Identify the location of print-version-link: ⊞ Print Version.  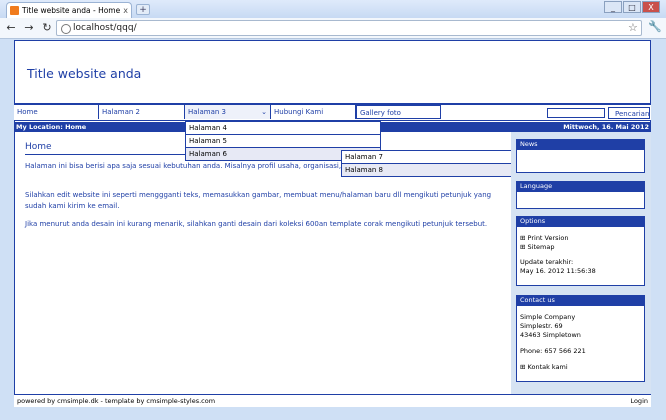
(544, 238).